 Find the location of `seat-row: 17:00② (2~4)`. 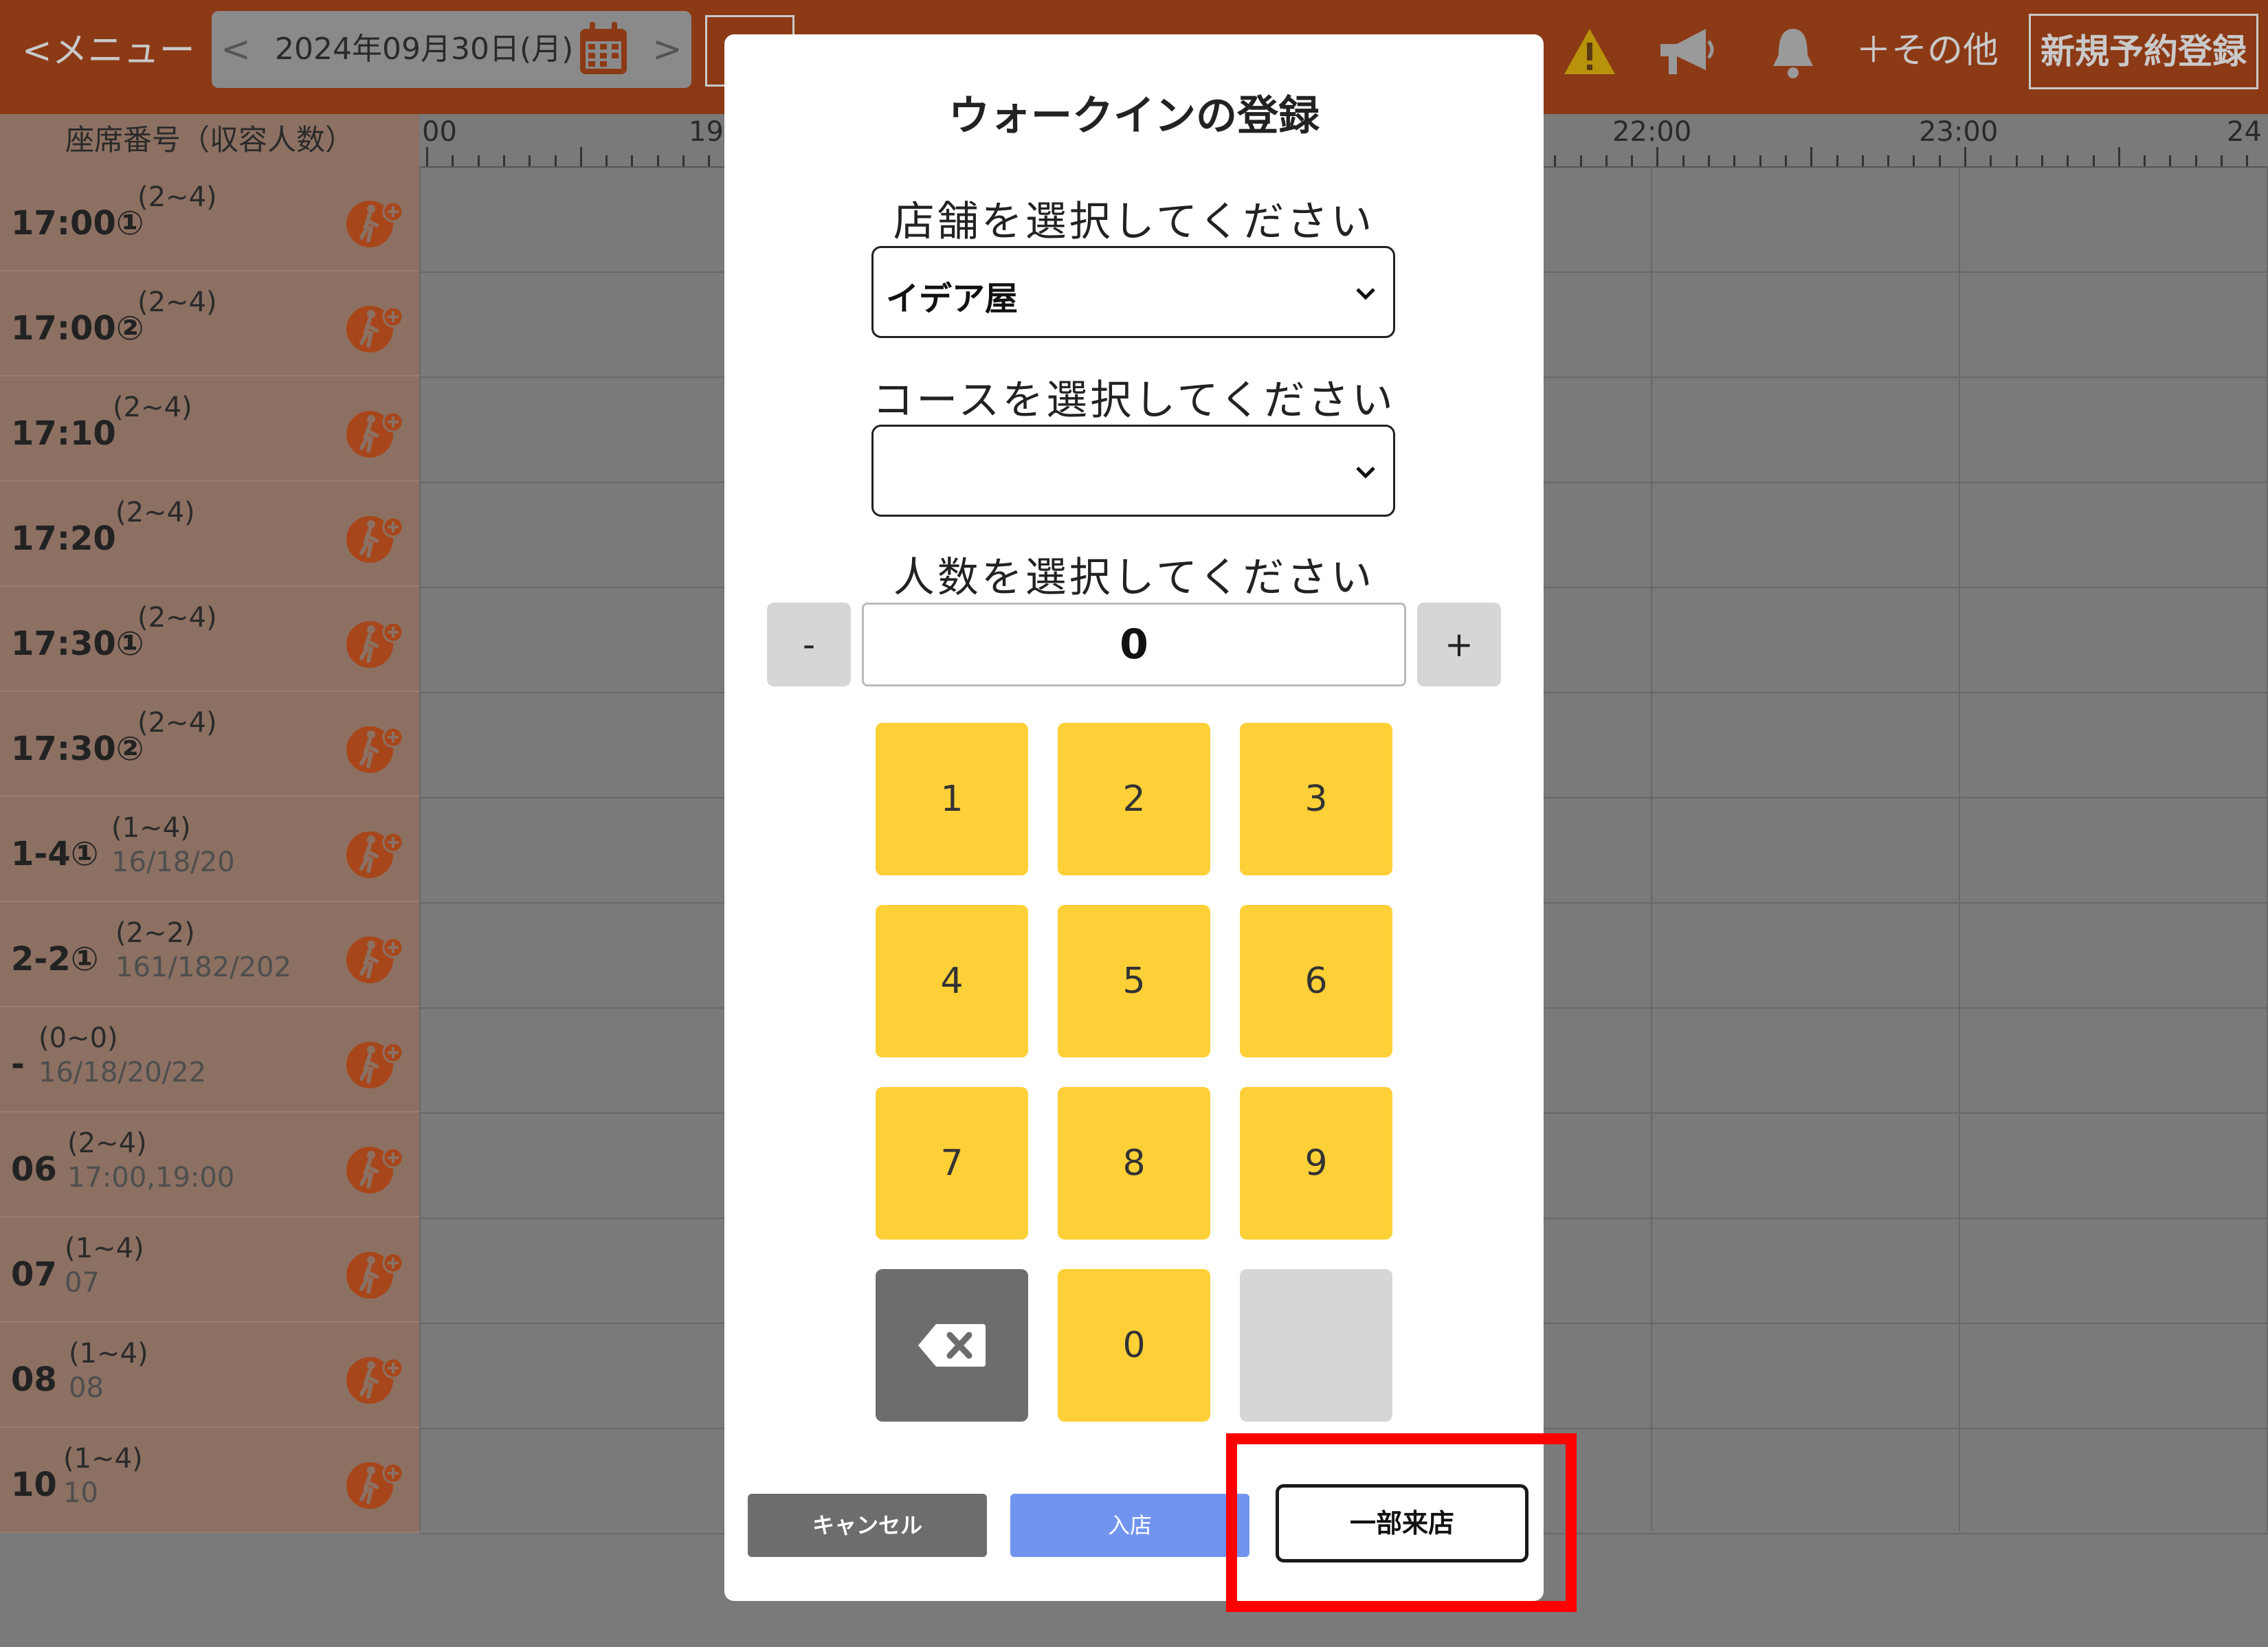

seat-row: 17:00② (2~4) is located at coordinates (209, 324).